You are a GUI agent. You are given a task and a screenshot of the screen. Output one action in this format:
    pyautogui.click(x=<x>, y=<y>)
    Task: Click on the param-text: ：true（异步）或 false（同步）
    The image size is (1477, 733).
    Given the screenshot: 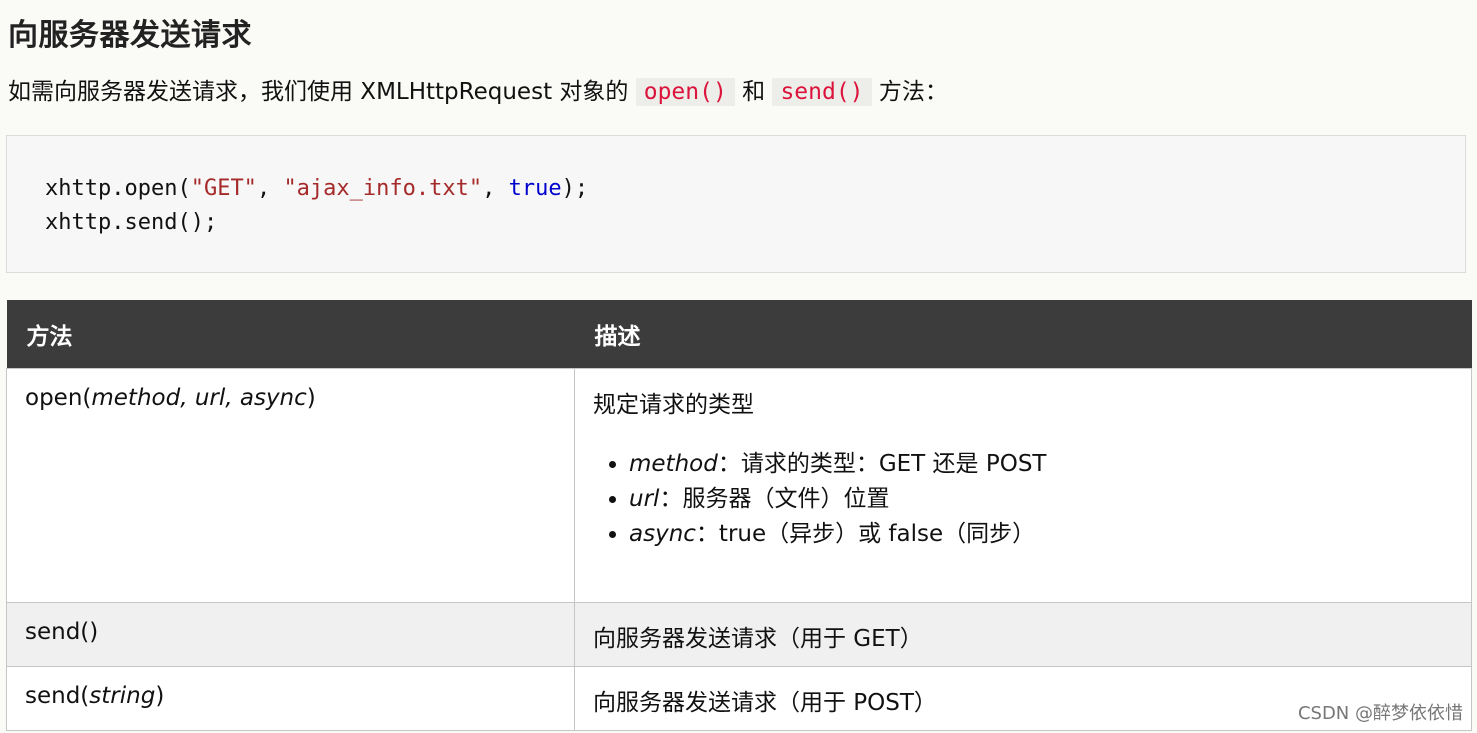 What is the action you would take?
    pyautogui.click(x=865, y=533)
    